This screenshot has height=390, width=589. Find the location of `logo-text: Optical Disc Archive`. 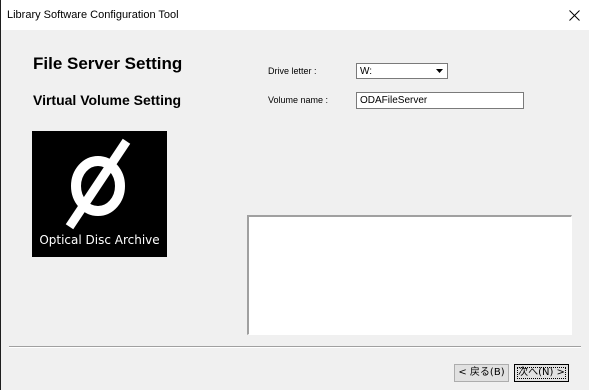

logo-text: Optical Disc Archive is located at coordinates (99, 240).